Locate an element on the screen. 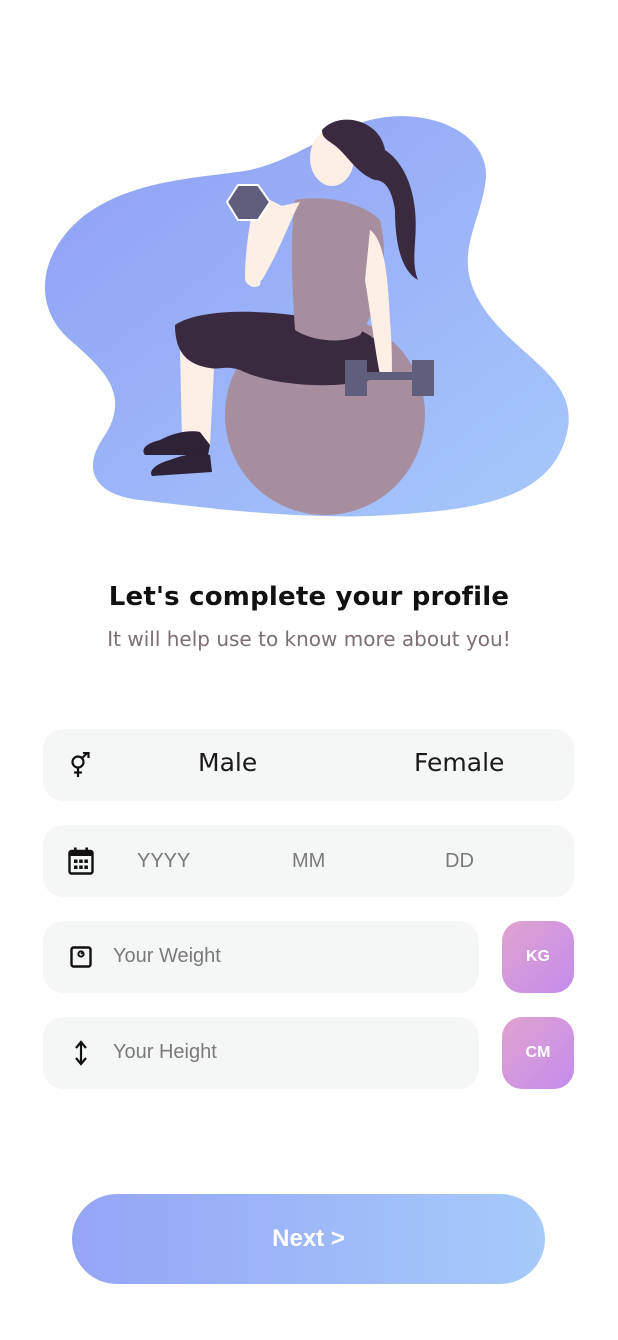 Image resolution: width=618 pixels, height=1340 pixels. height-arrows-icon is located at coordinates (81, 1053).